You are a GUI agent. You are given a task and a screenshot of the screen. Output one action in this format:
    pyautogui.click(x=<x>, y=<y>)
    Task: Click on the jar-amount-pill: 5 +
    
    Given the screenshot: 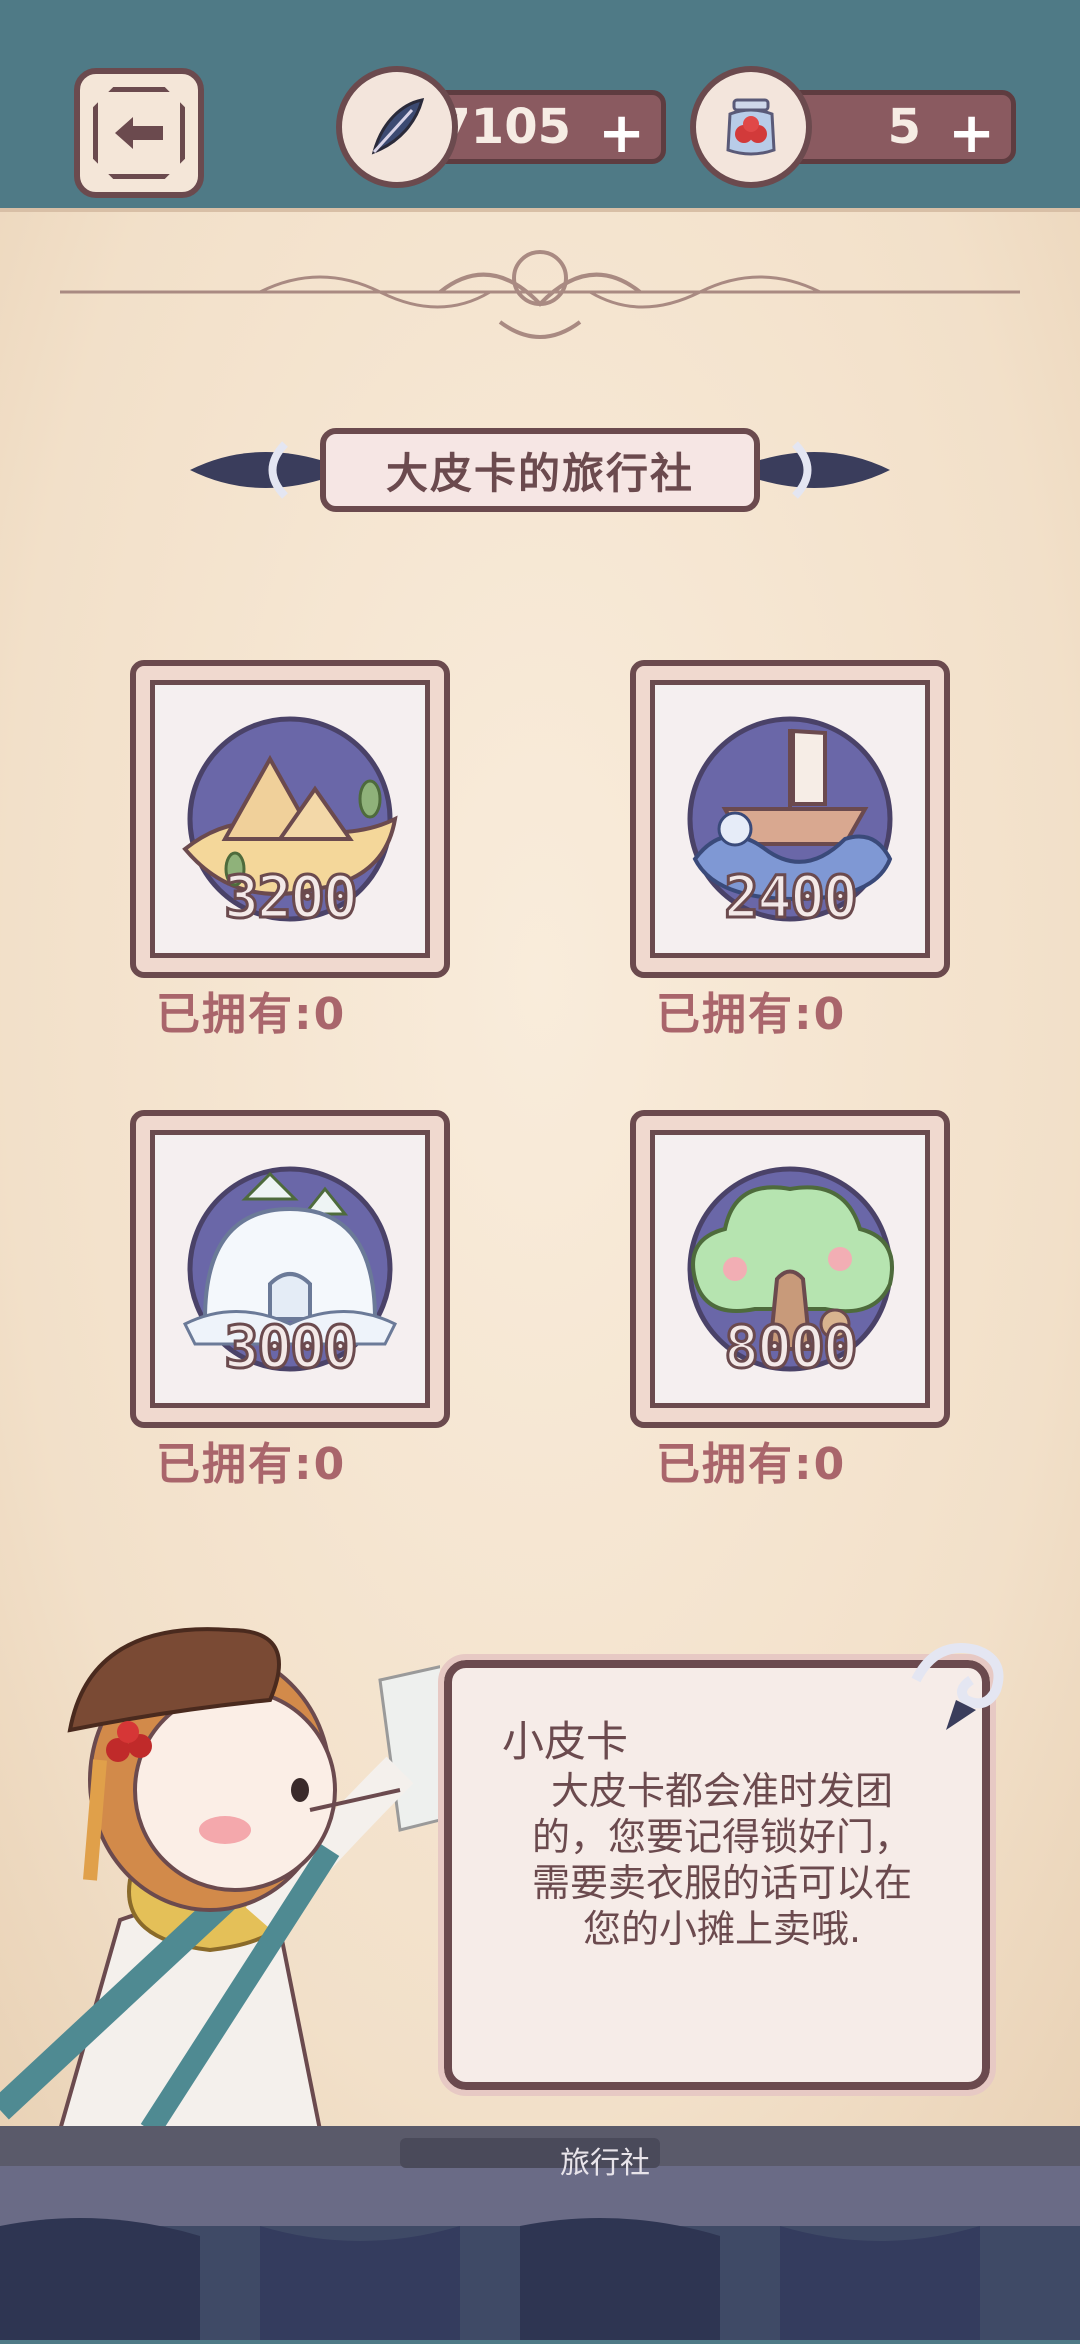 What is the action you would take?
    pyautogui.click(x=898, y=128)
    